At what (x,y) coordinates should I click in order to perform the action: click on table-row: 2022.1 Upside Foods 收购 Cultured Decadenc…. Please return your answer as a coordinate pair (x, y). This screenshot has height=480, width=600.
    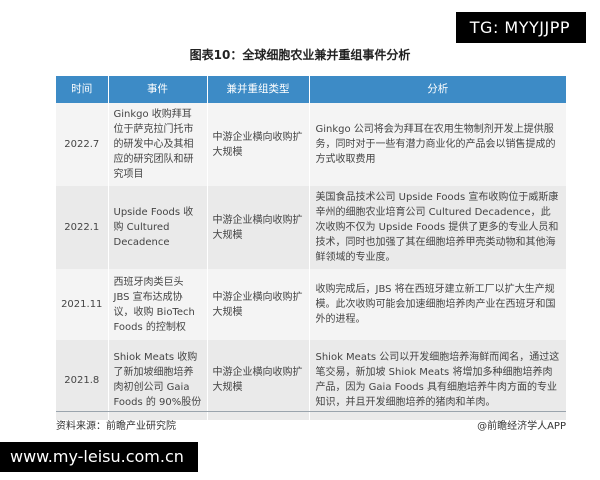
    Looking at the image, I should click on (311, 227).